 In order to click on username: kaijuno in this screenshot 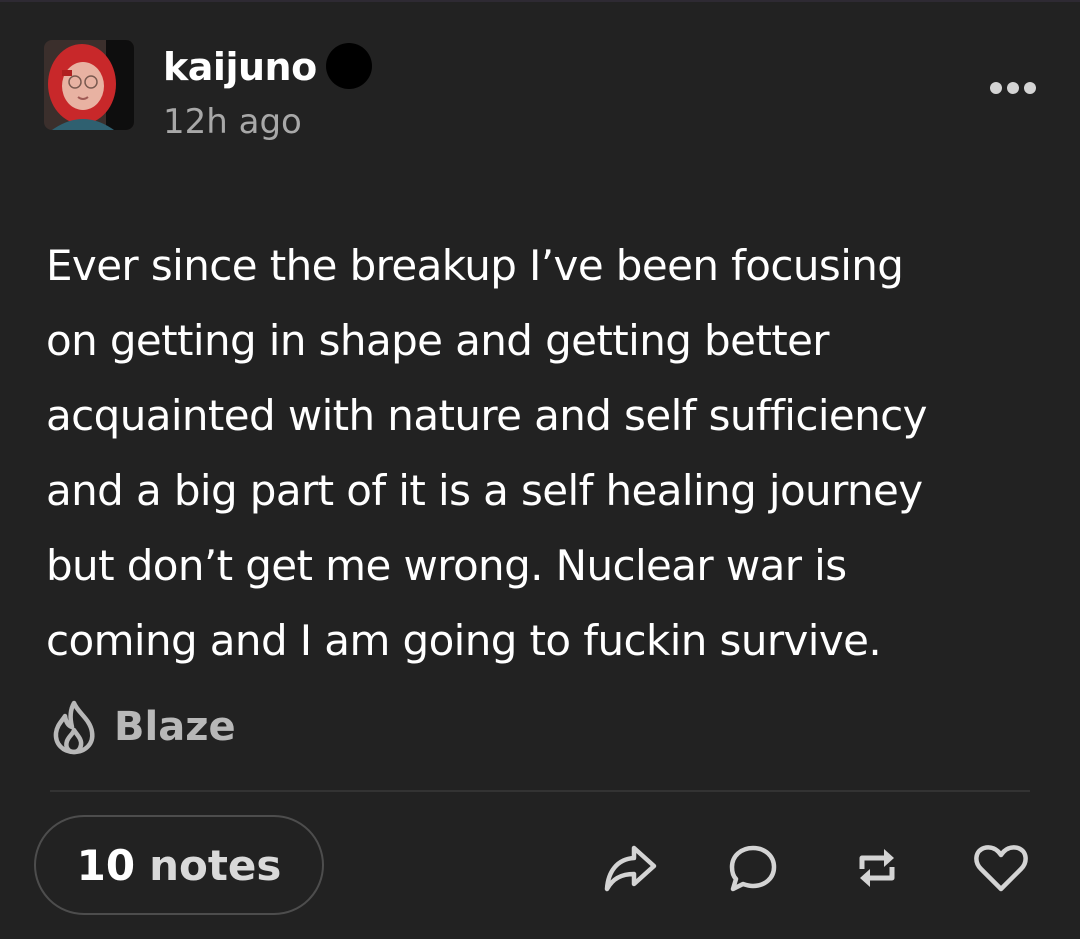, I will do `click(240, 67)`.